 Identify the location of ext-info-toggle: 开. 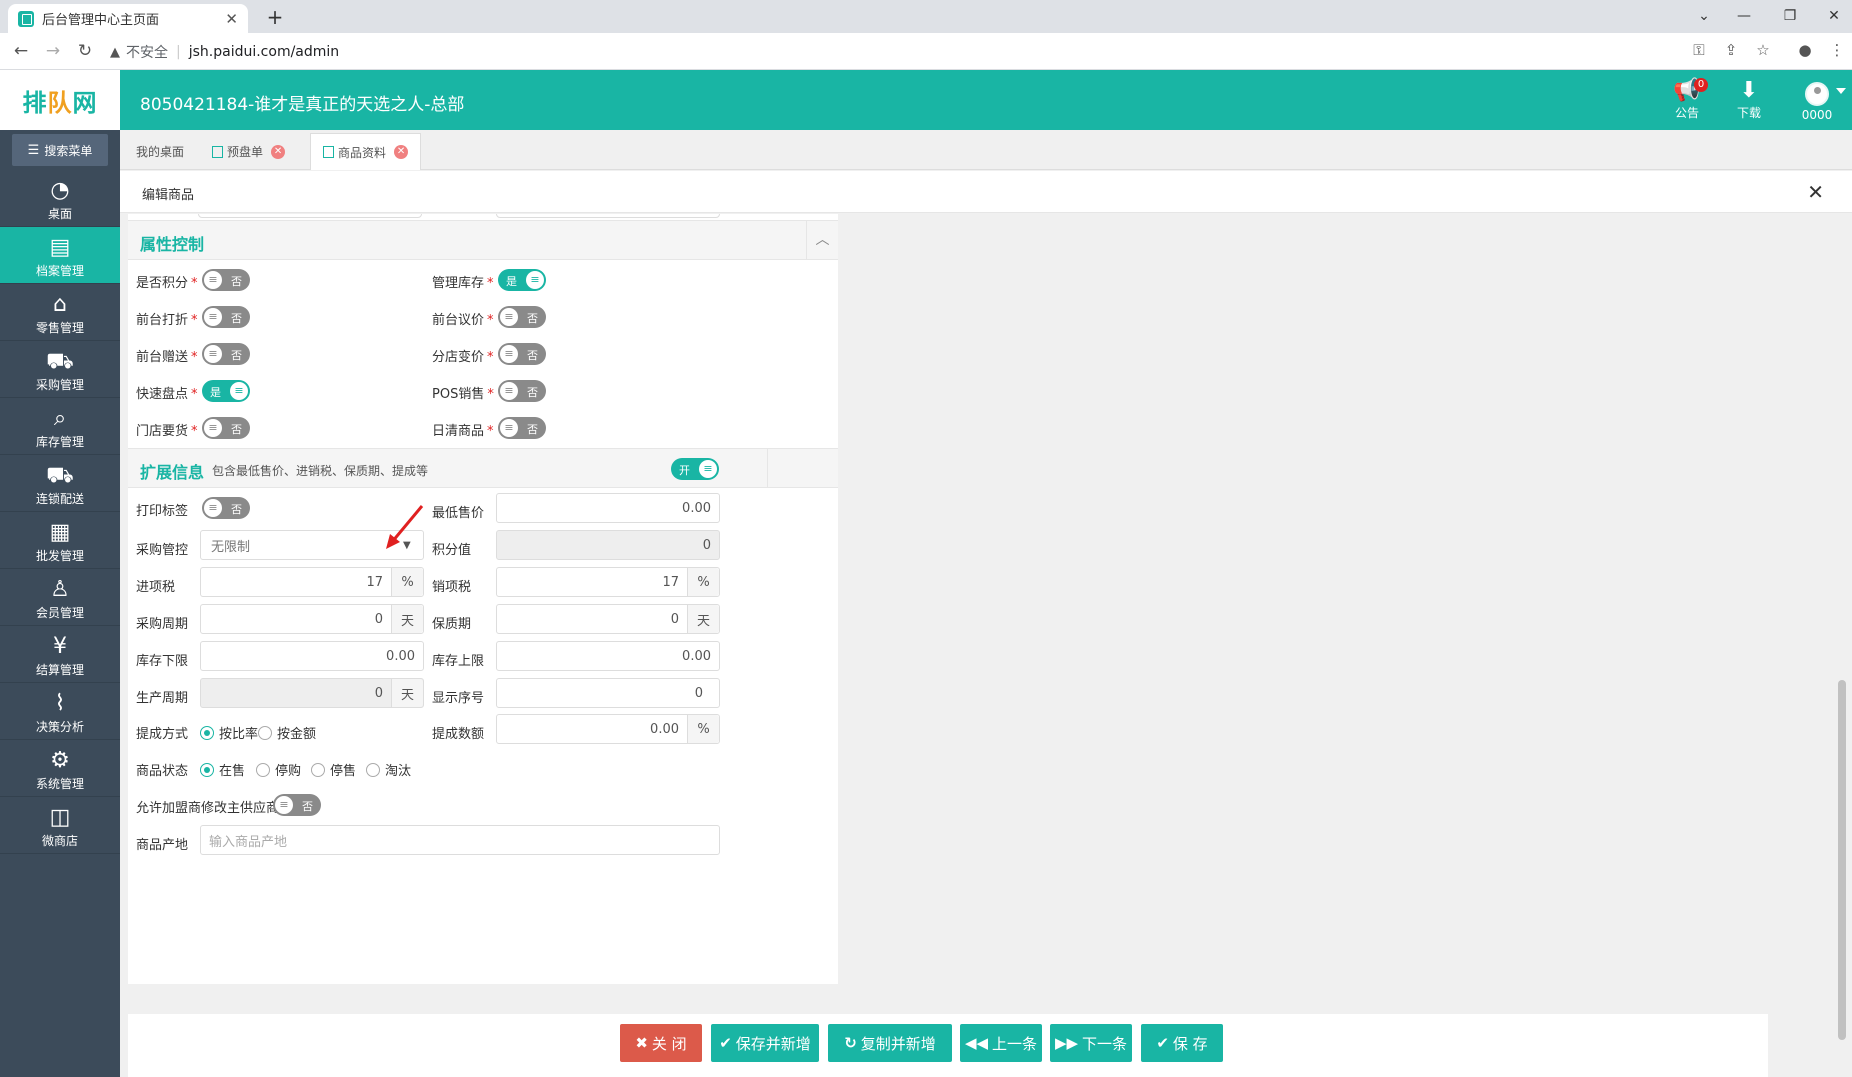
(695, 469).